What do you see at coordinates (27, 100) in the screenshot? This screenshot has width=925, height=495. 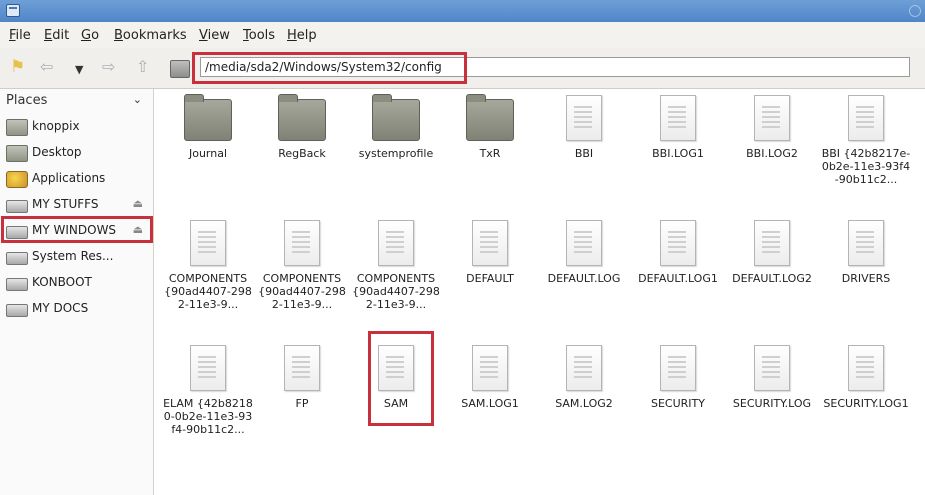 I see `places-title: Places` at bounding box center [27, 100].